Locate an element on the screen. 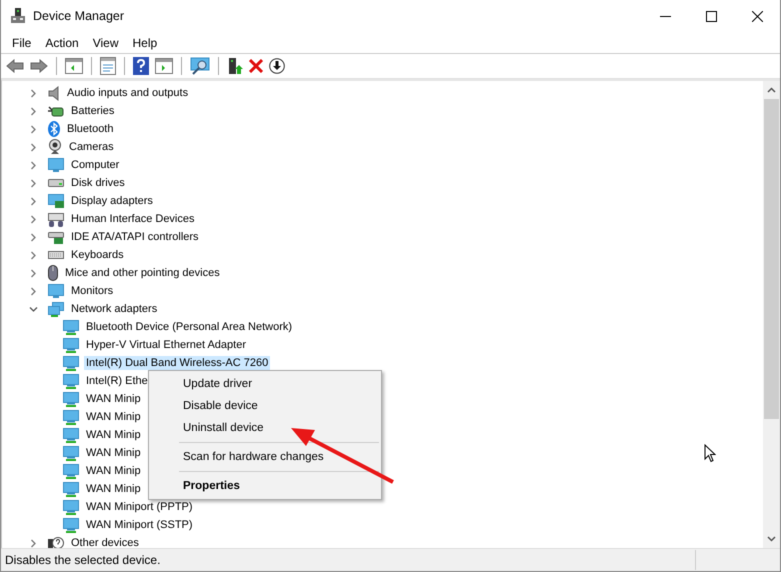 The height and width of the screenshot is (572, 781). scroll-up-icon is located at coordinates (771, 90).